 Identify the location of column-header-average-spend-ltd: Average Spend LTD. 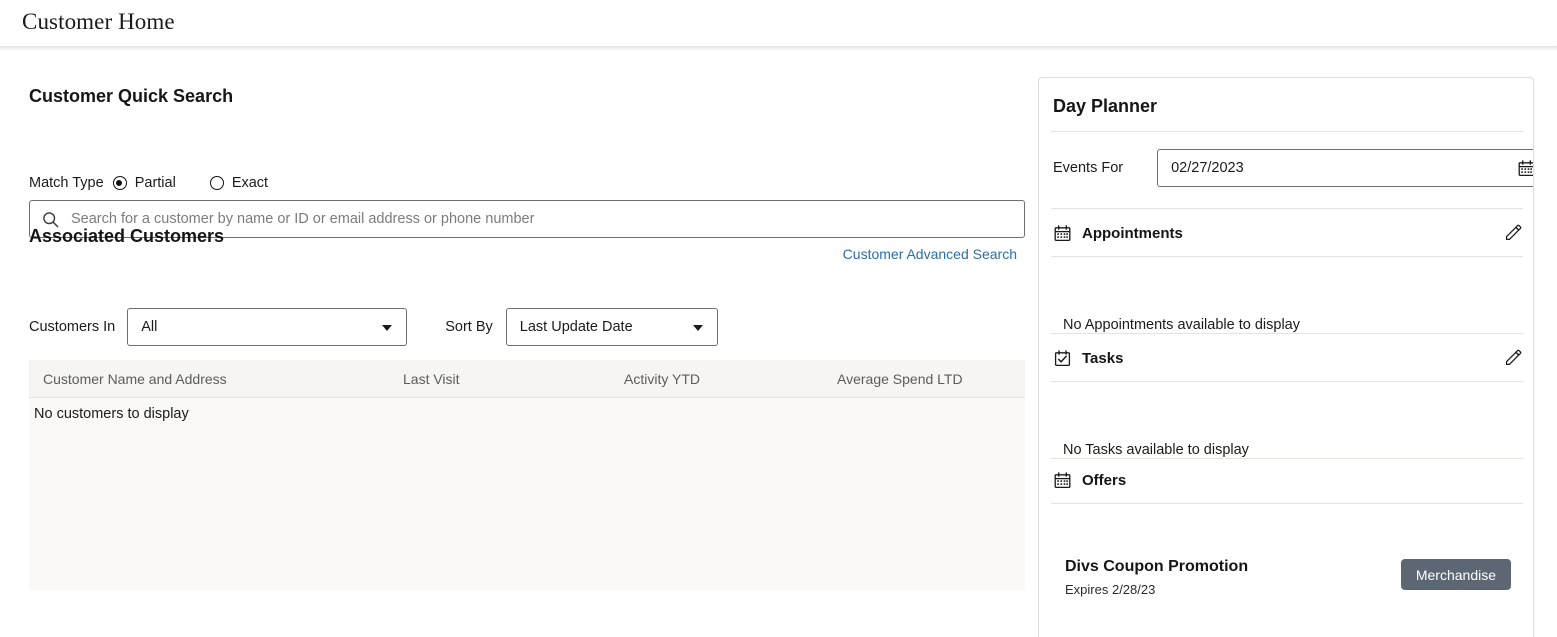
(900, 379).